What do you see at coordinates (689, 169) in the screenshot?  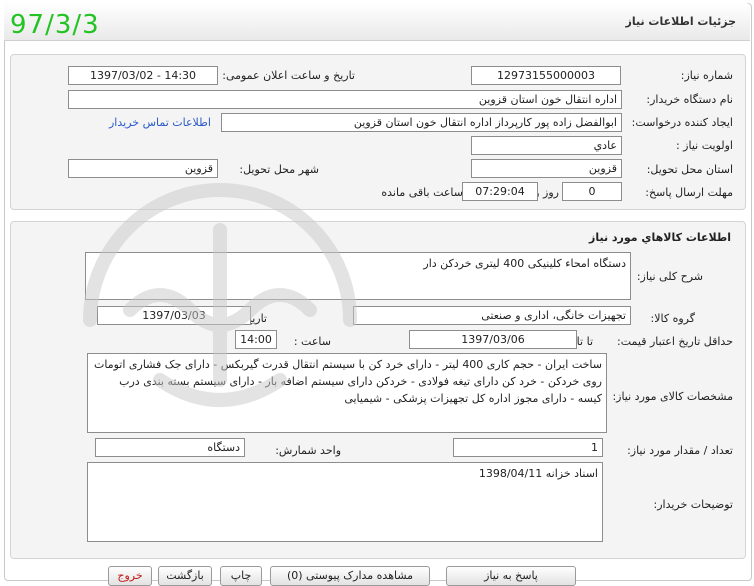 I see `province-label: استان محل تحویل:` at bounding box center [689, 169].